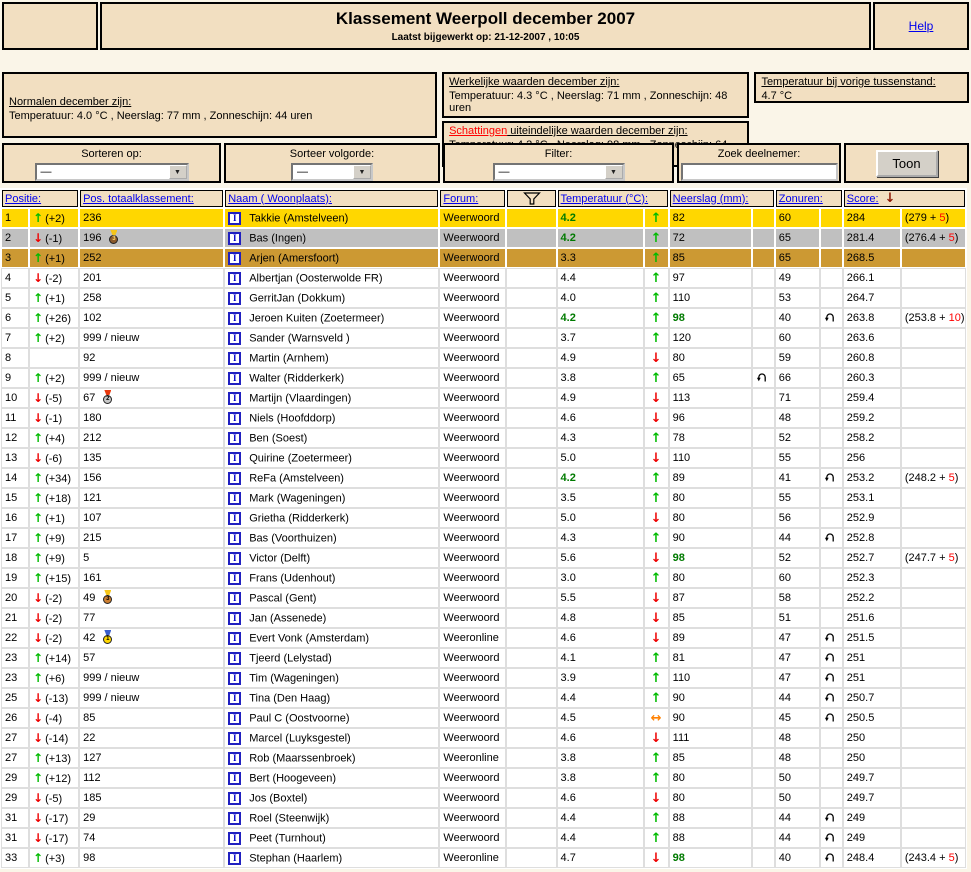 This screenshot has width=971, height=872. Describe the element at coordinates (797, 498) in the screenshot. I see `sun-hours-cell: 55` at that location.